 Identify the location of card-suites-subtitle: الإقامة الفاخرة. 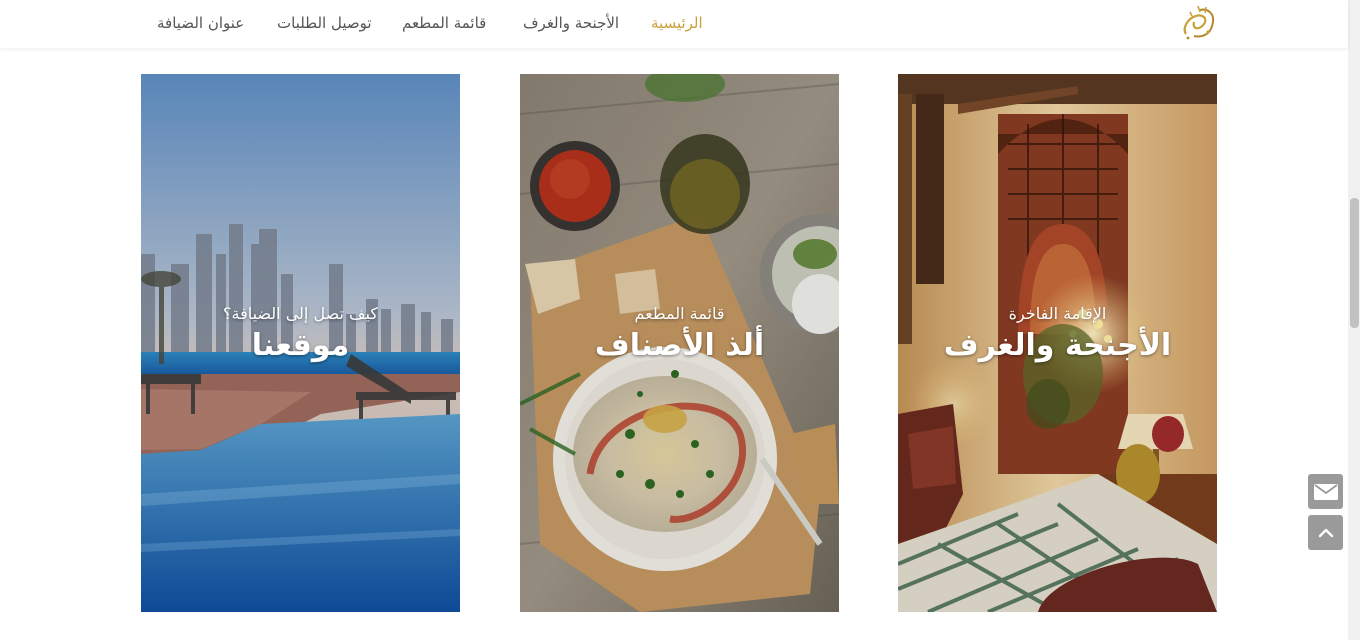
(1057, 313).